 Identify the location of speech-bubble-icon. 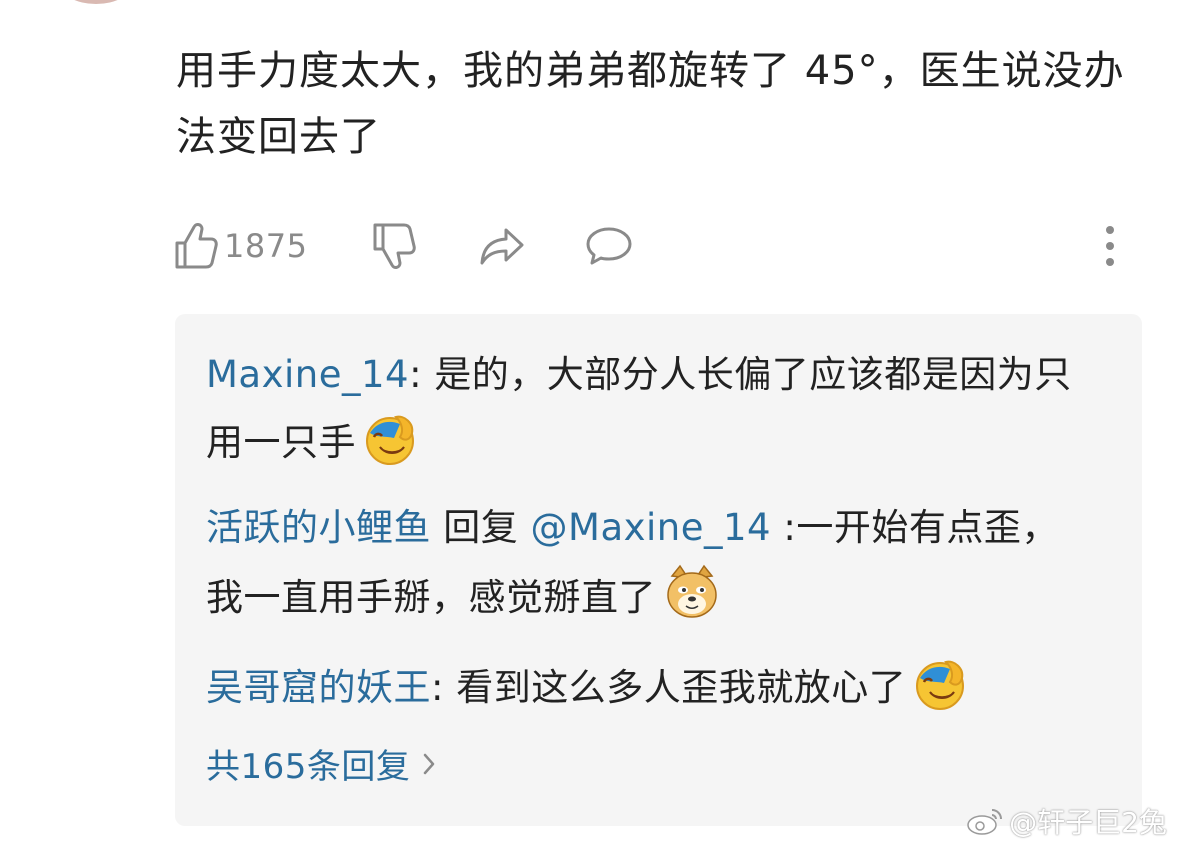
(609, 246).